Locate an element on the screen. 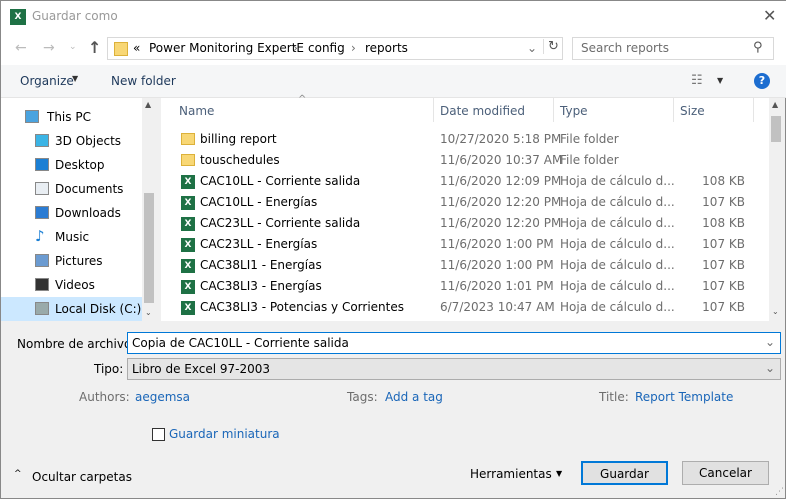 This screenshot has width=786, height=499. back-icon: ← is located at coordinates (21, 48).